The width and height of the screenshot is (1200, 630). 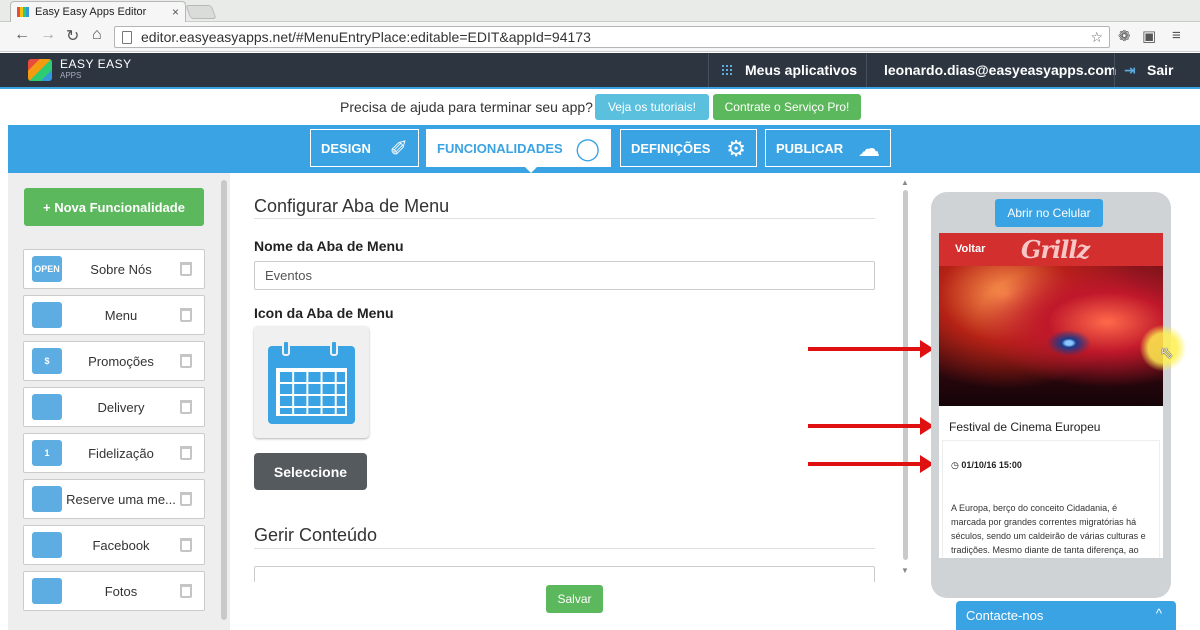 What do you see at coordinates (72, 36) in the screenshot?
I see `reload-icon: ↻` at bounding box center [72, 36].